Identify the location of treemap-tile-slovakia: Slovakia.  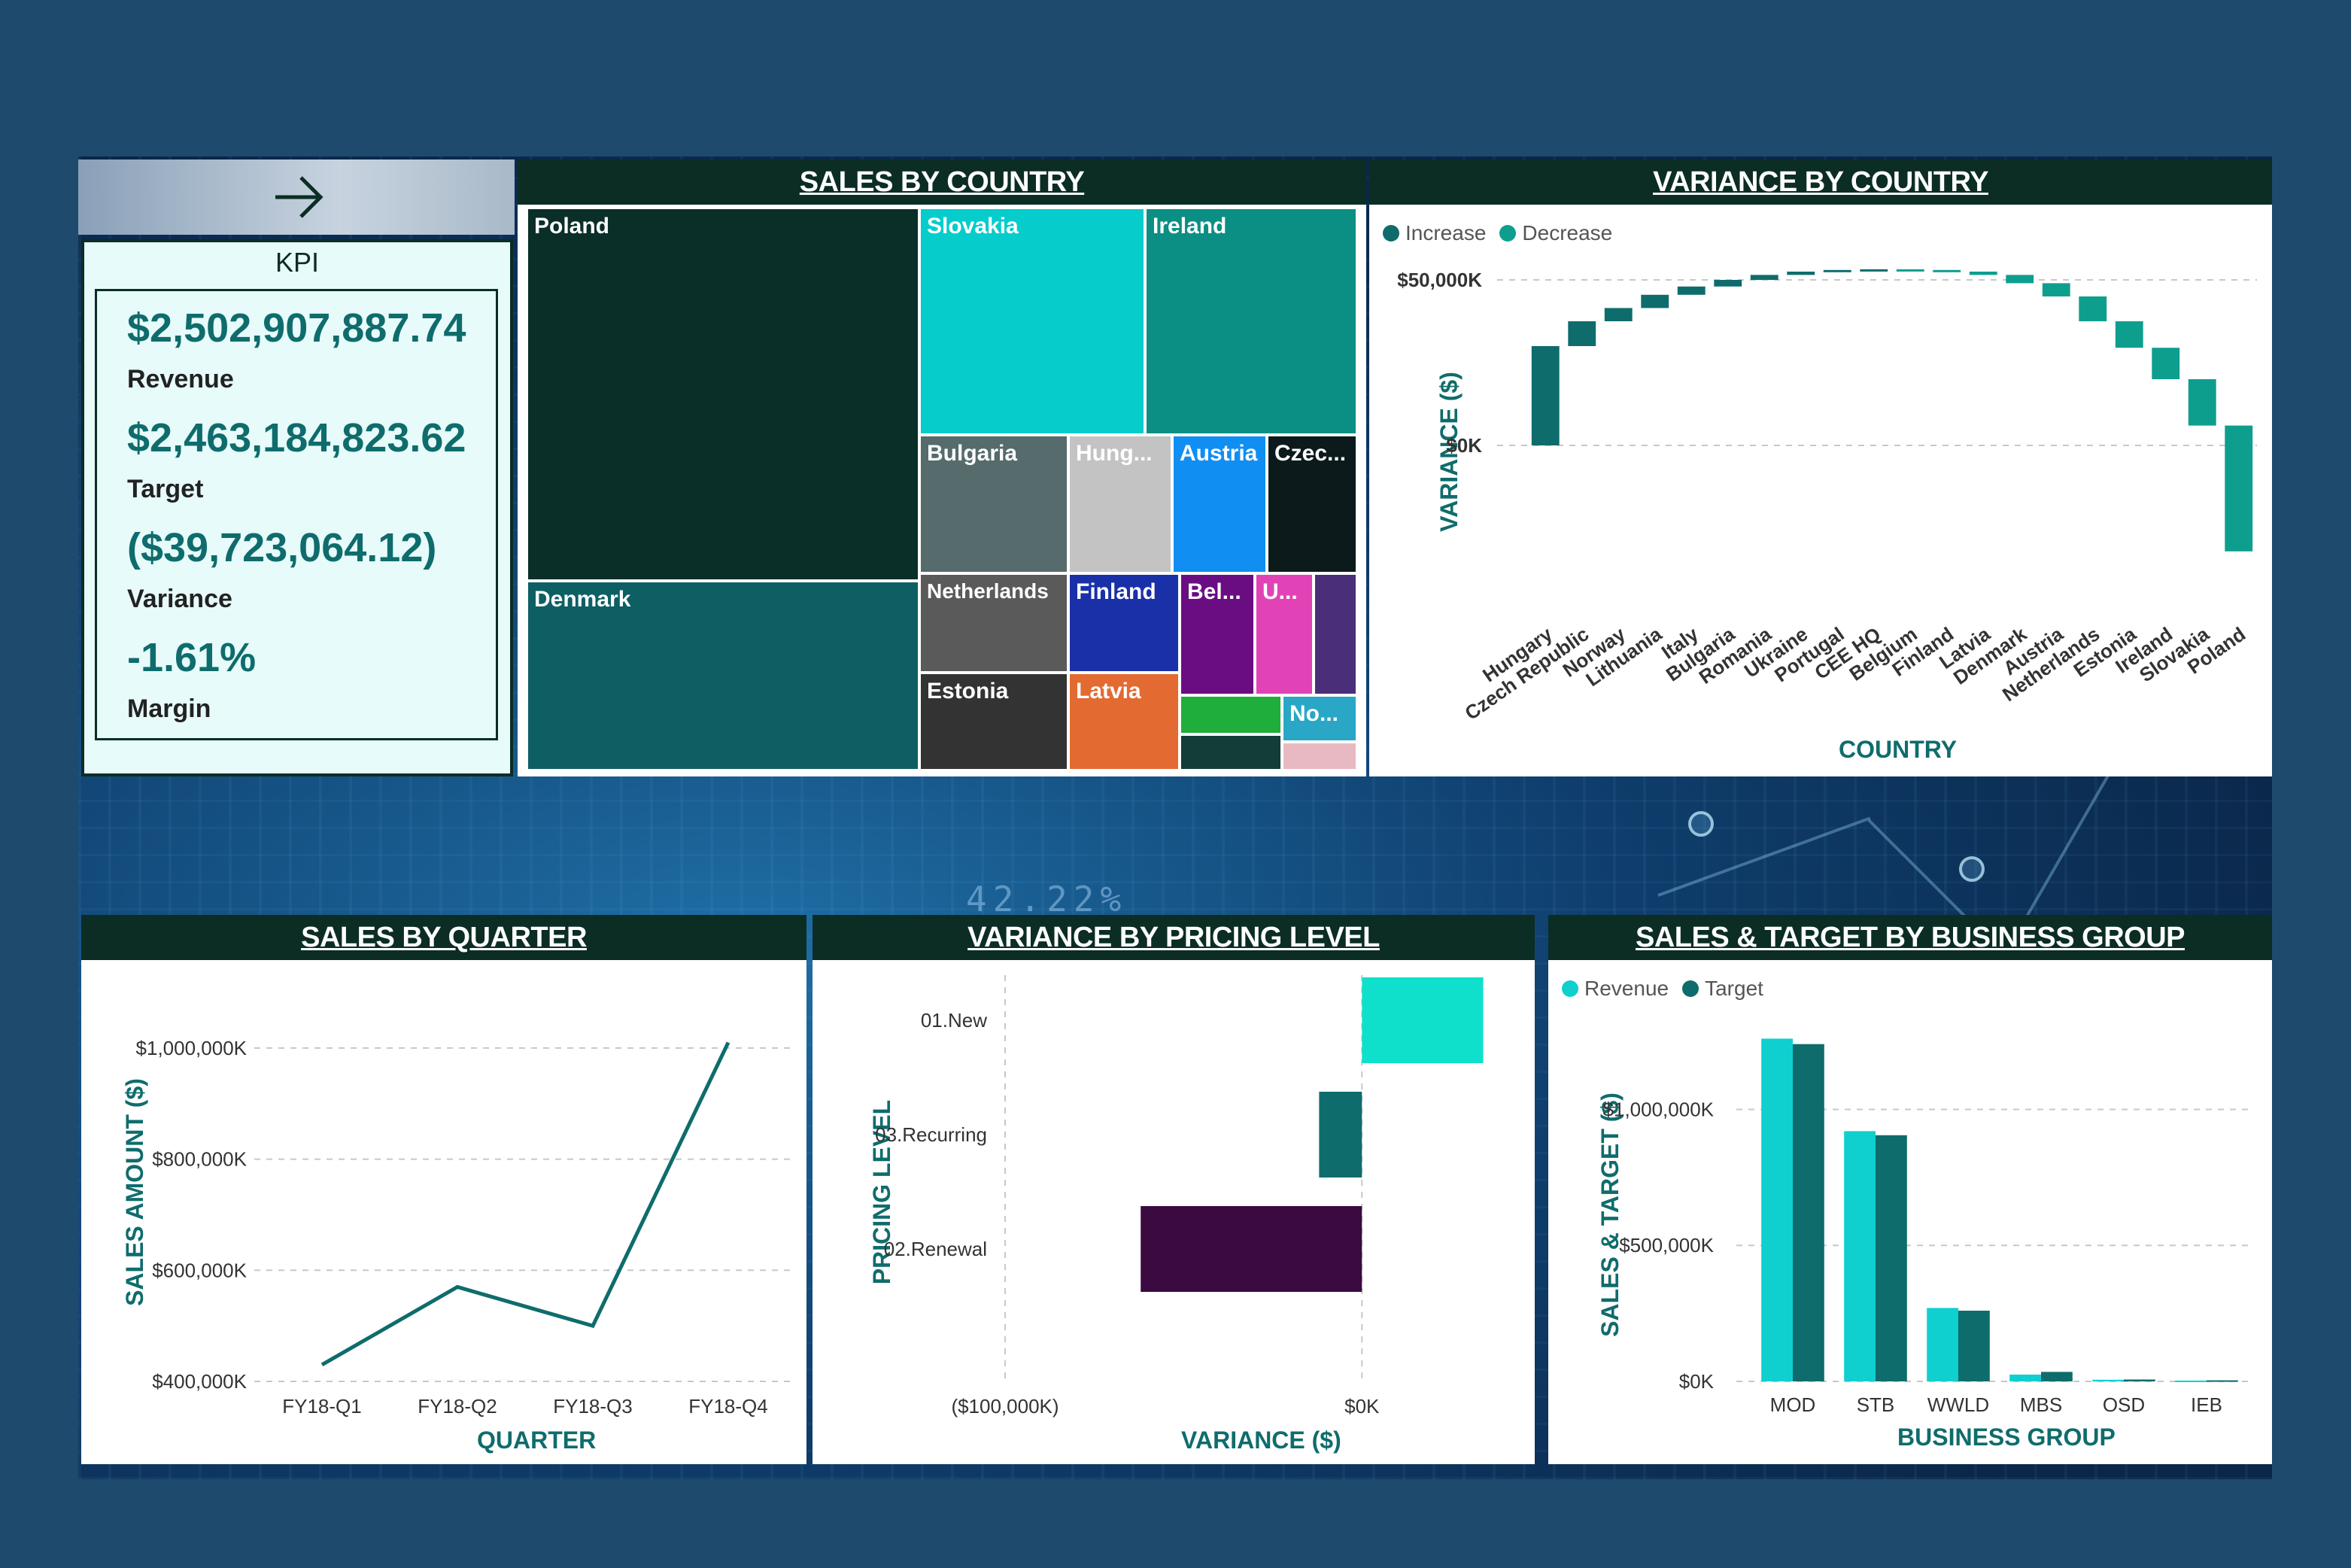
(1032, 321).